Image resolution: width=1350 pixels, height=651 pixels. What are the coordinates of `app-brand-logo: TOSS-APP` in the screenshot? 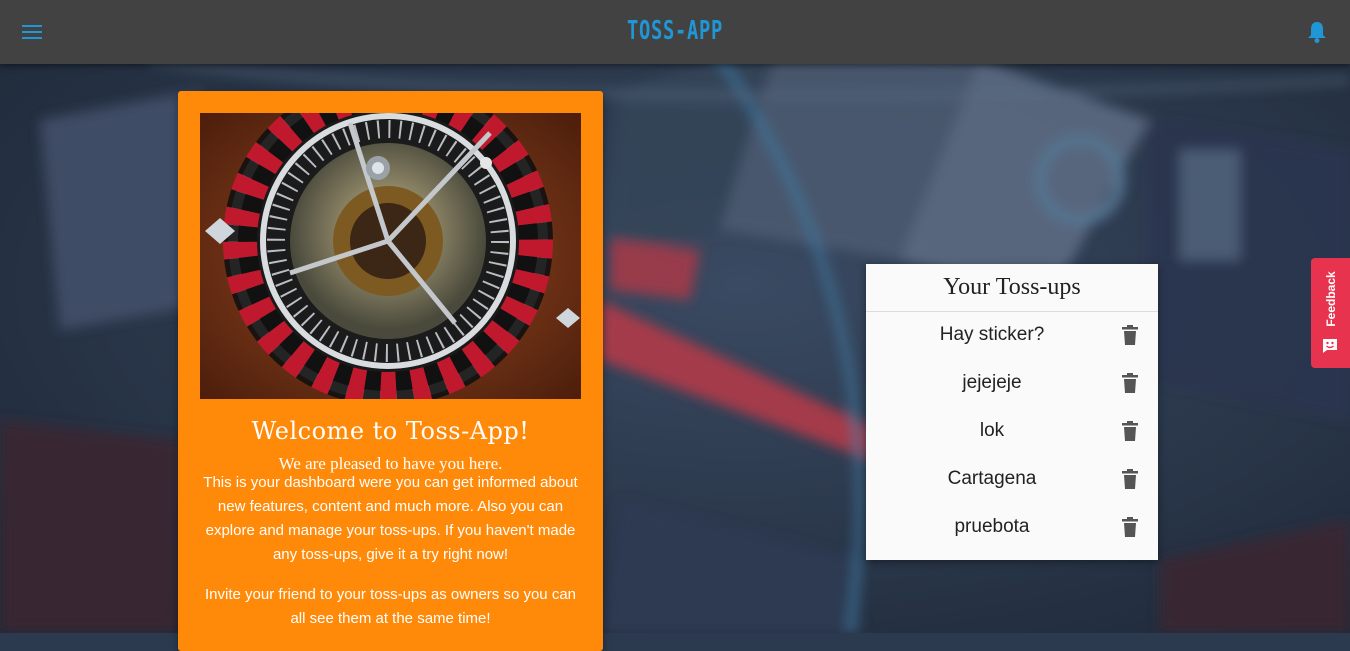 It's located at (675, 31).